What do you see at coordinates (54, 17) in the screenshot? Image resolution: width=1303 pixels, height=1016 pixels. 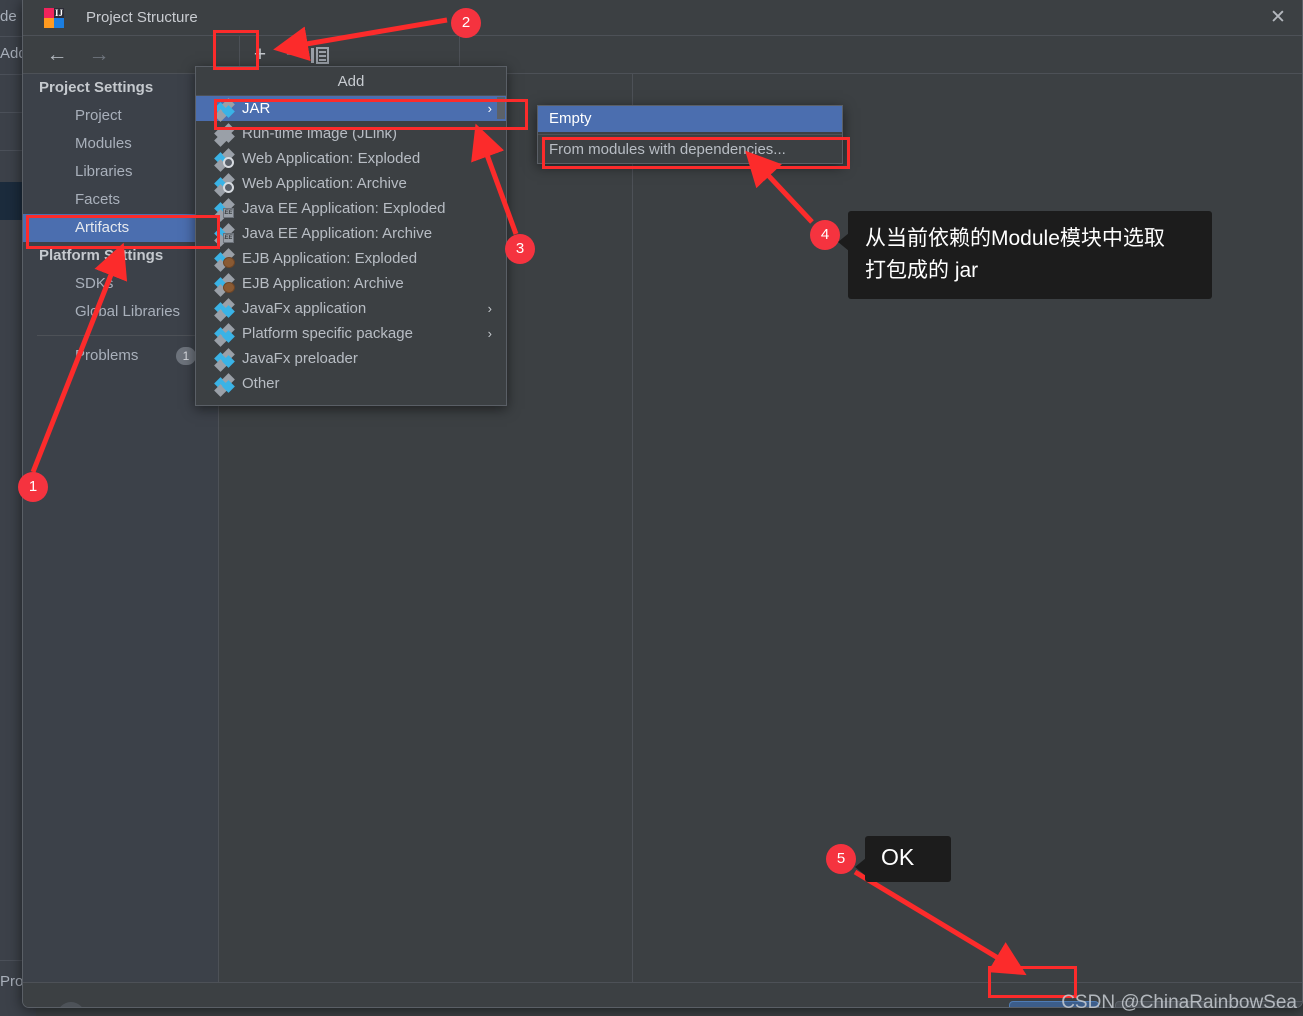 I see `intellij-idea-icon: IJ` at bounding box center [54, 17].